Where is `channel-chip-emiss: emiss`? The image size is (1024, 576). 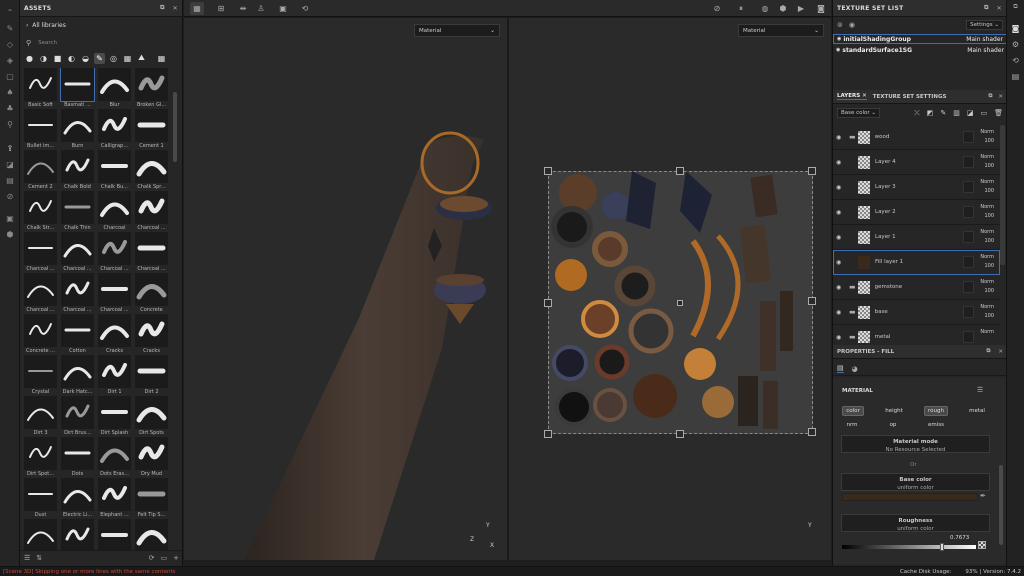
channel-chip-emiss: emiss is located at coordinates (936, 425).